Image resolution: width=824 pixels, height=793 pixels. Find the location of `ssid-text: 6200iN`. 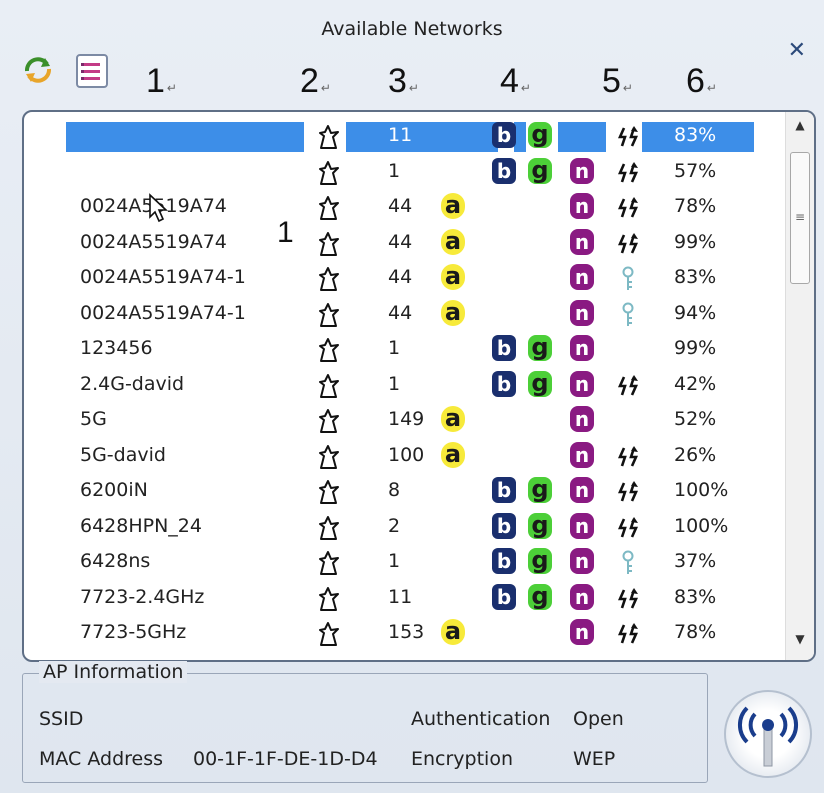

ssid-text: 6200iN is located at coordinates (114, 490).